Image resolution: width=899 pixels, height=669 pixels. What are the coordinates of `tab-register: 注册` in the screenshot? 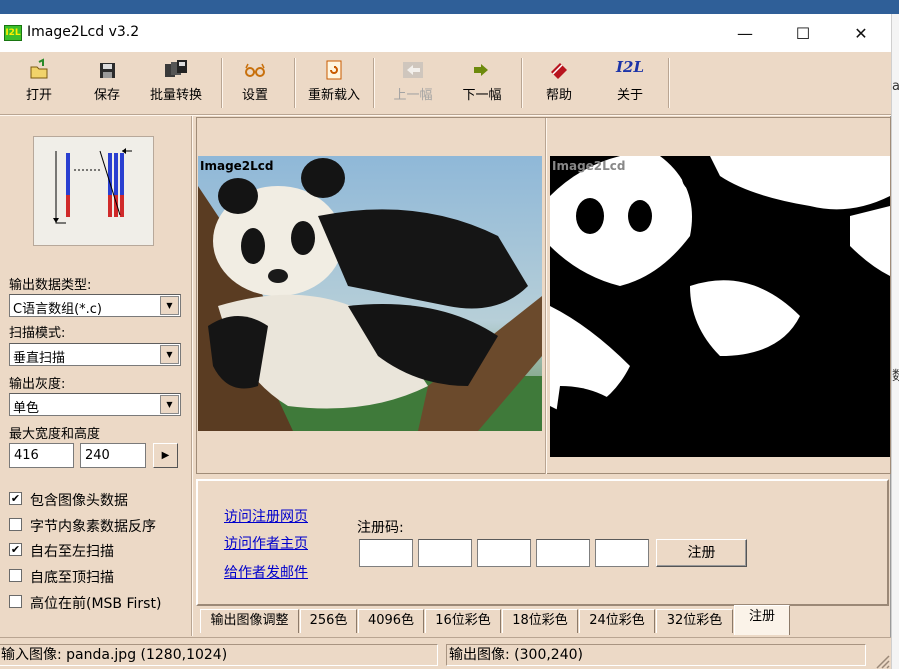 It's located at (762, 620).